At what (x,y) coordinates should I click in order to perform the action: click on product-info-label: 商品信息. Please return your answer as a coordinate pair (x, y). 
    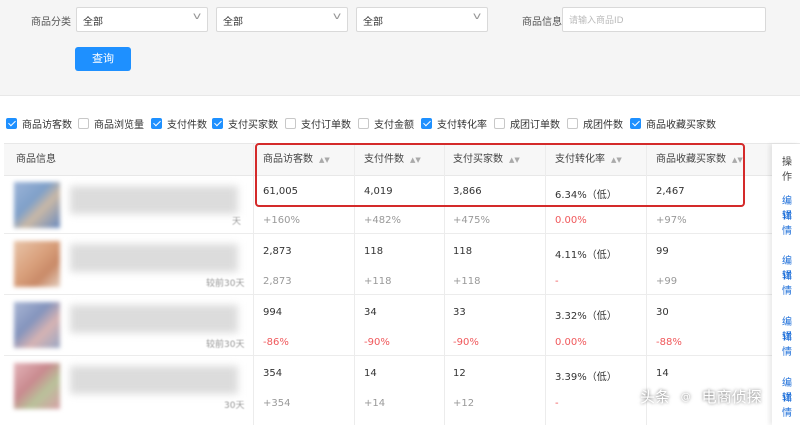
    Looking at the image, I should click on (542, 22).